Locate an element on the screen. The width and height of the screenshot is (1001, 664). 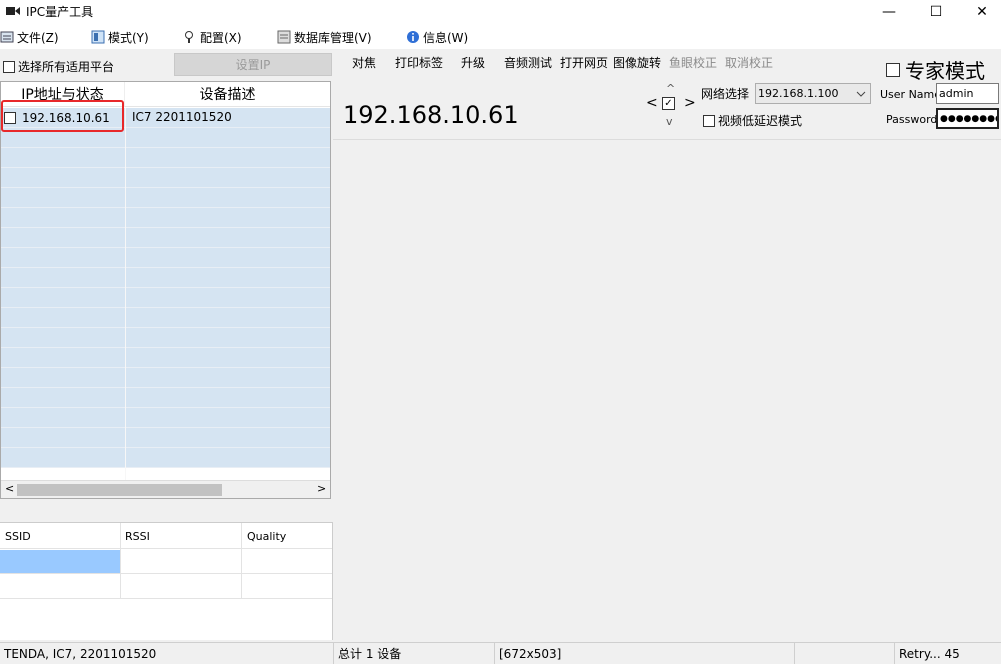
wifi-col-ssid: SSID is located at coordinates (18, 536).